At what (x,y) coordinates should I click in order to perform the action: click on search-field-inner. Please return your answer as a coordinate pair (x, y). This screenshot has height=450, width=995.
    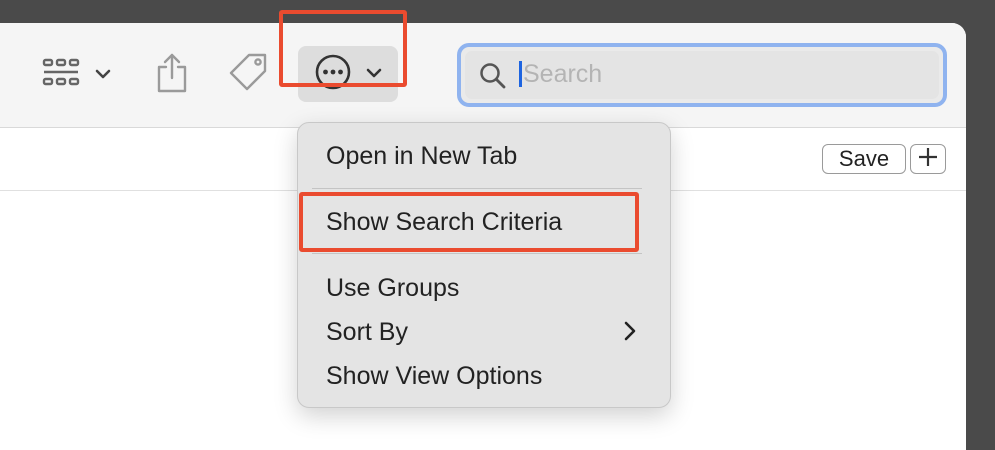
    Looking at the image, I should click on (702, 75).